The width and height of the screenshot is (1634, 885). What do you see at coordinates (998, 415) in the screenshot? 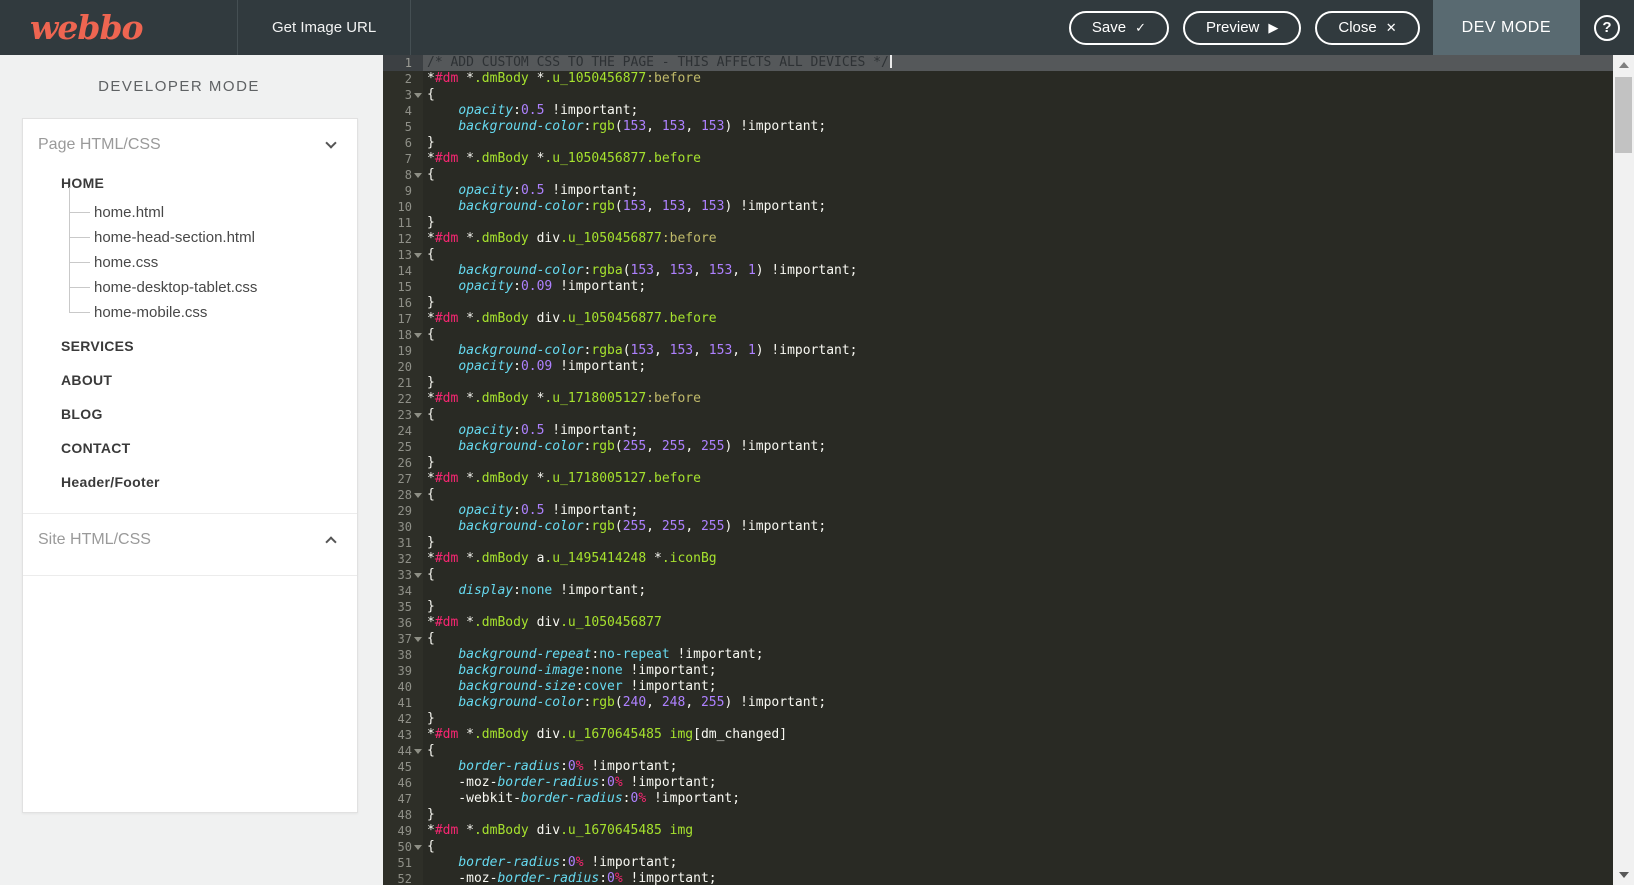
I see `code-line: 23{` at bounding box center [998, 415].